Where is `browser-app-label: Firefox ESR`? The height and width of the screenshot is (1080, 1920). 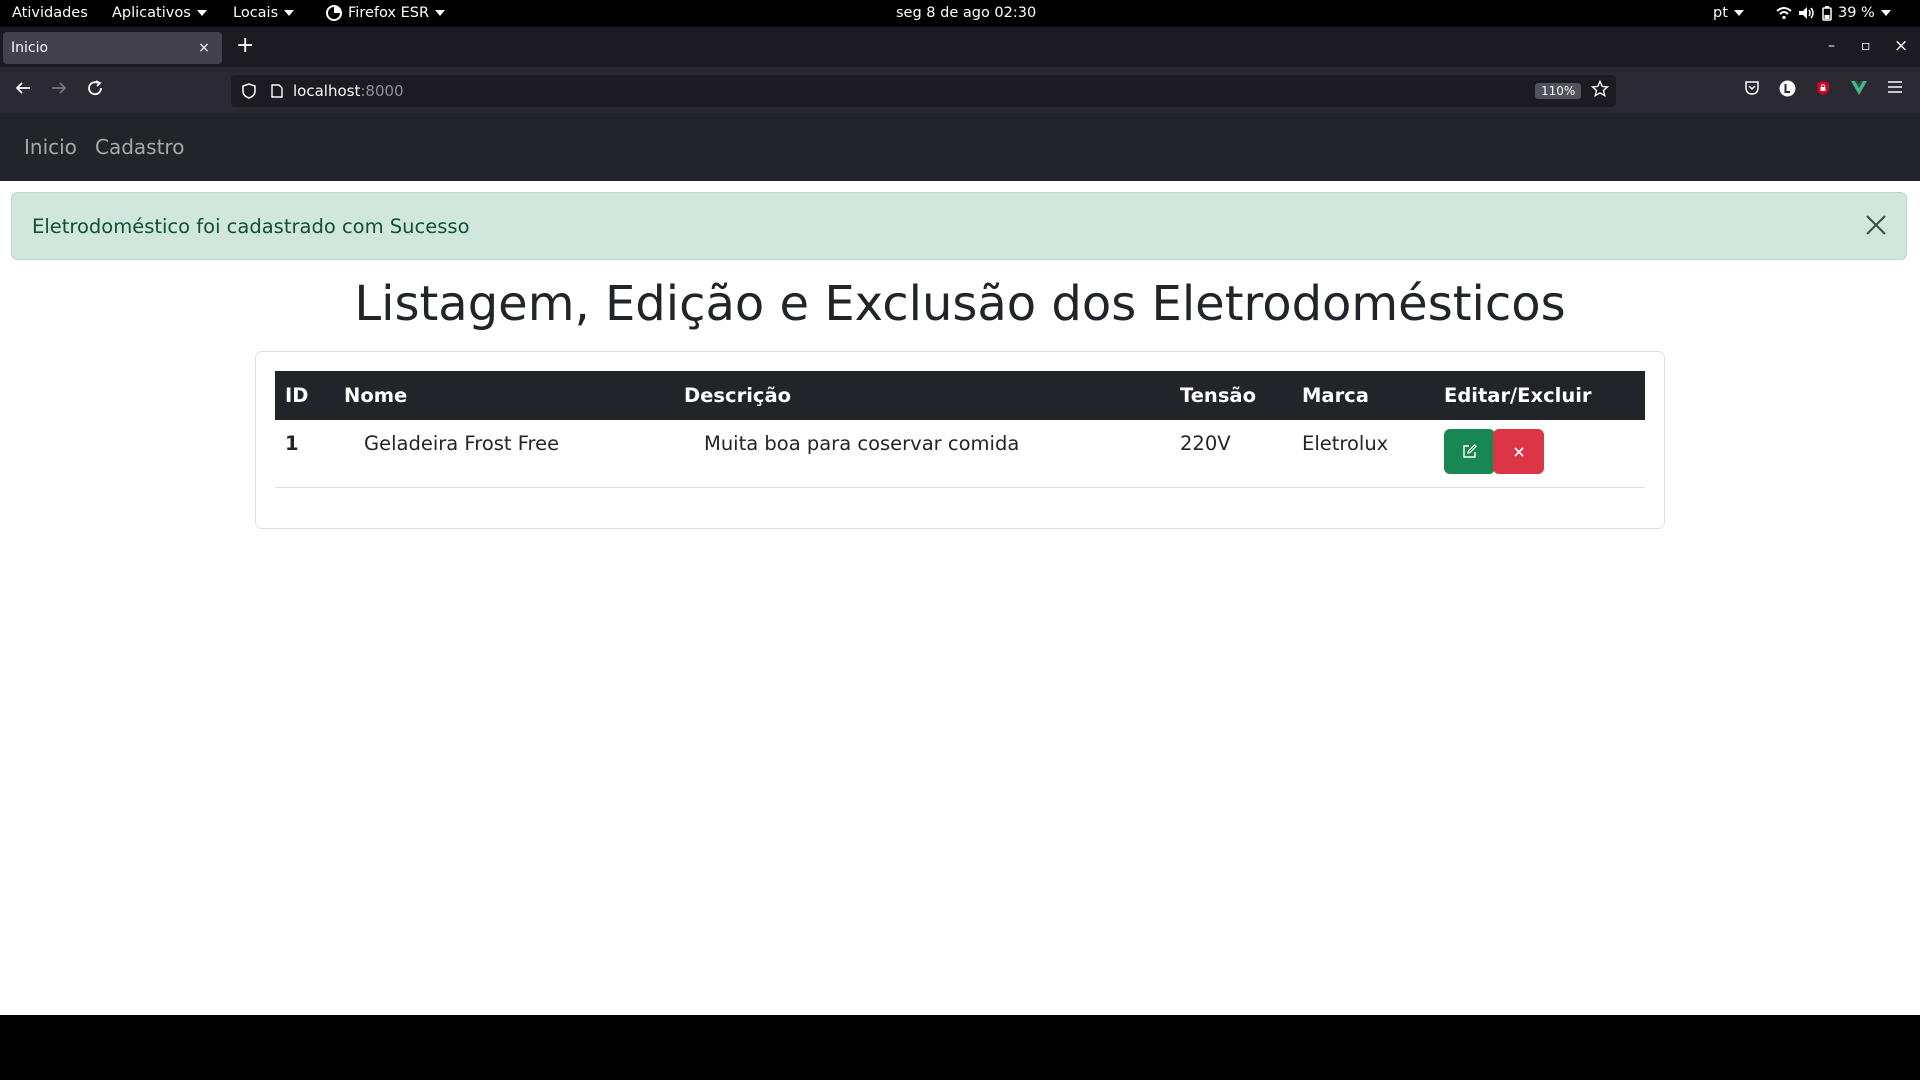
browser-app-label: Firefox ESR is located at coordinates (389, 13).